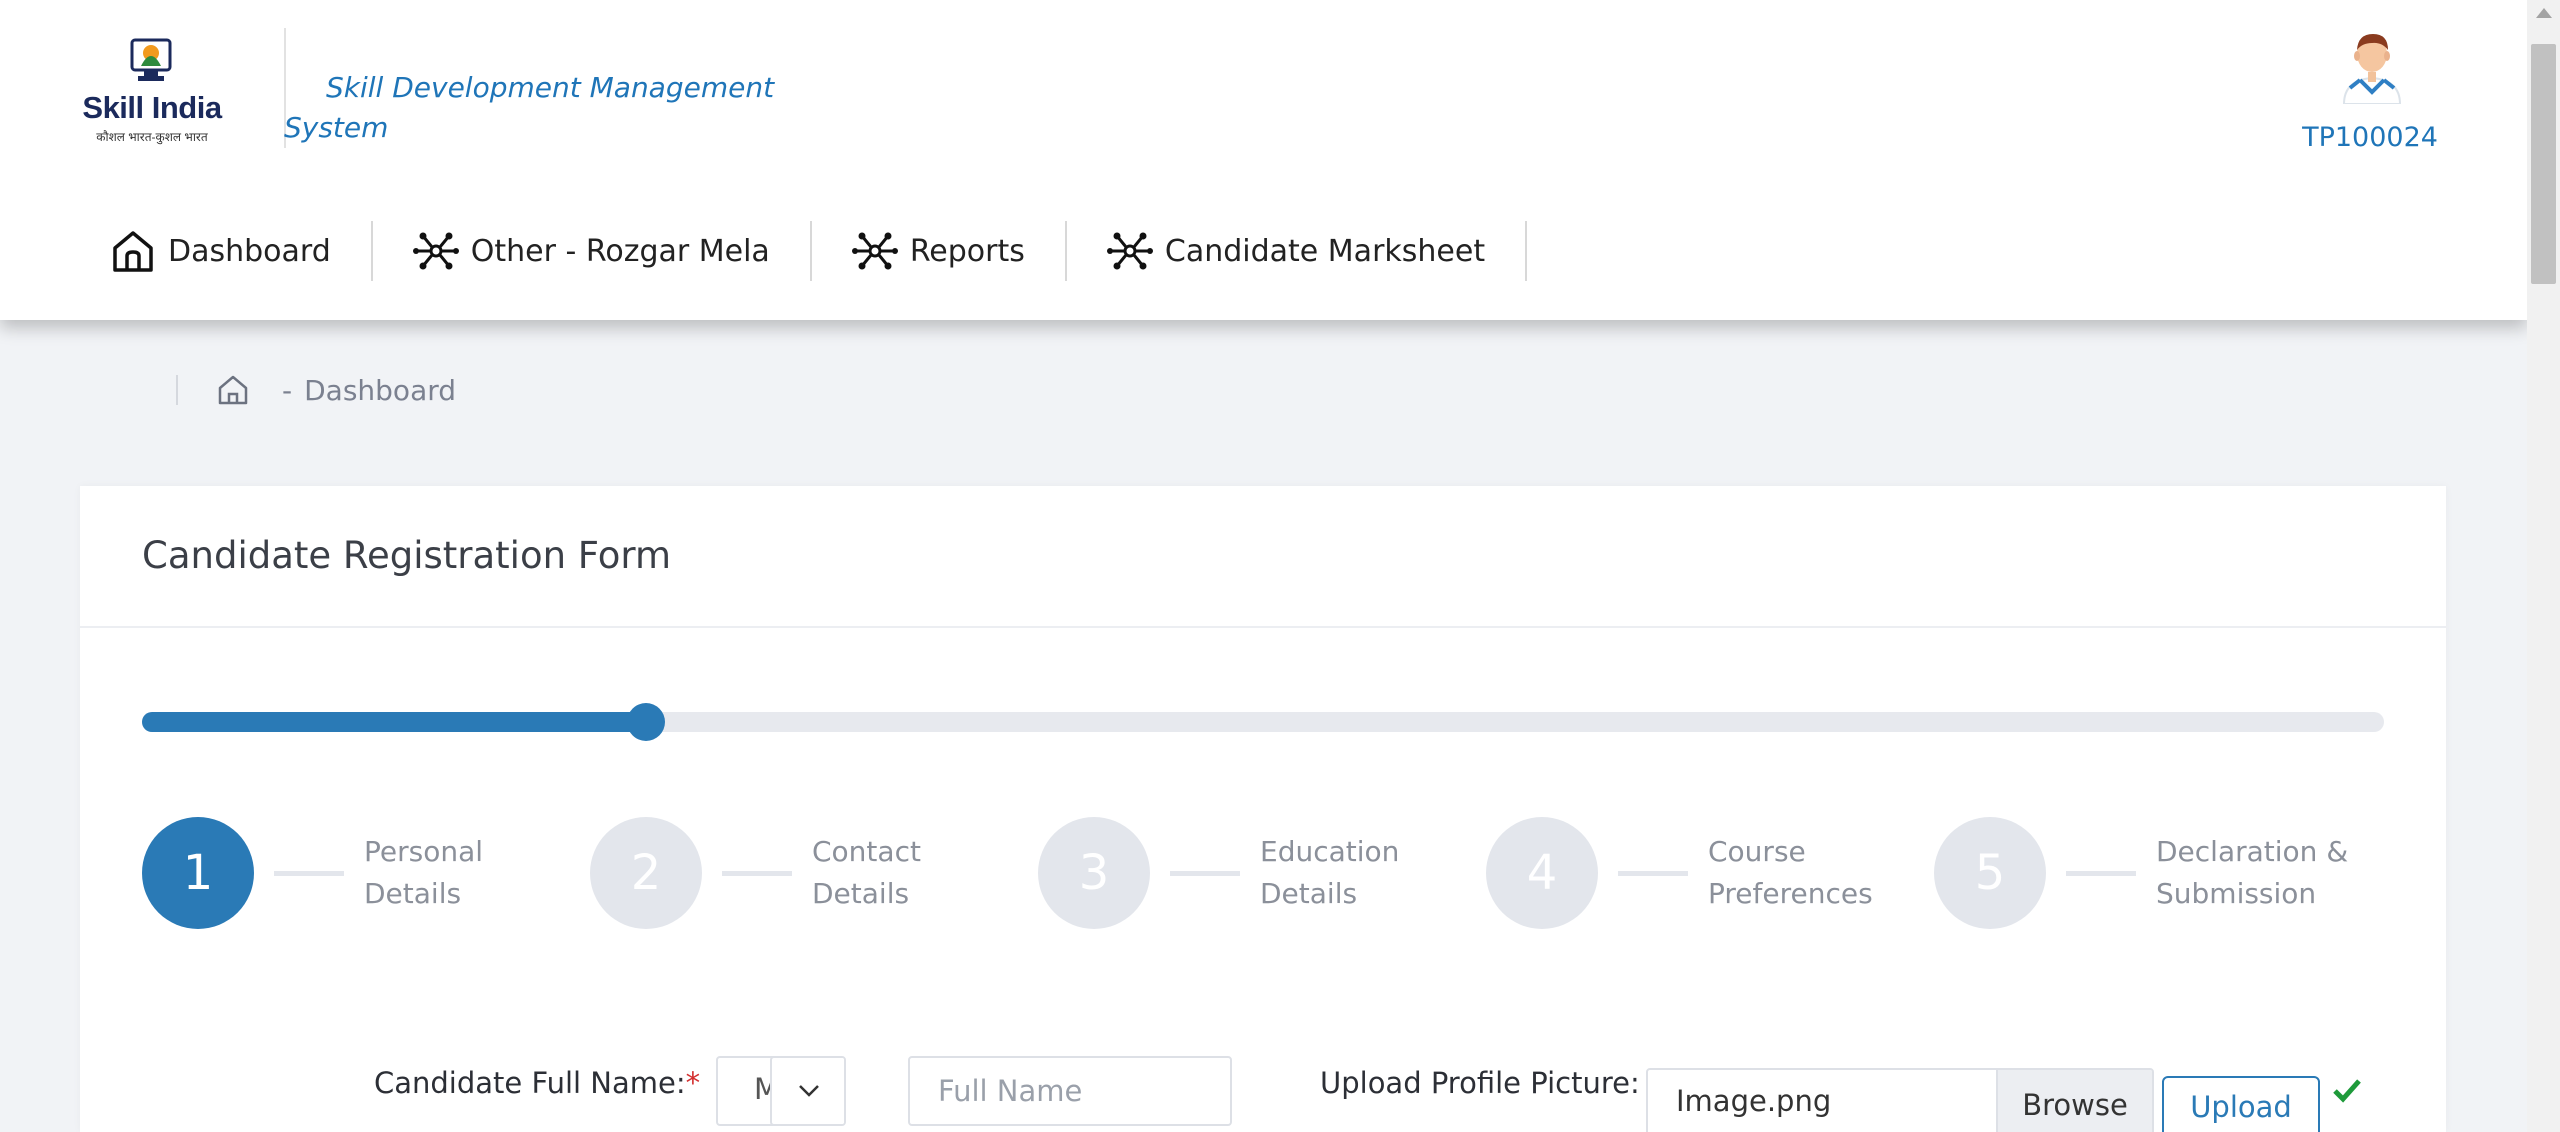  I want to click on required-asterisk: *, so click(693, 1083).